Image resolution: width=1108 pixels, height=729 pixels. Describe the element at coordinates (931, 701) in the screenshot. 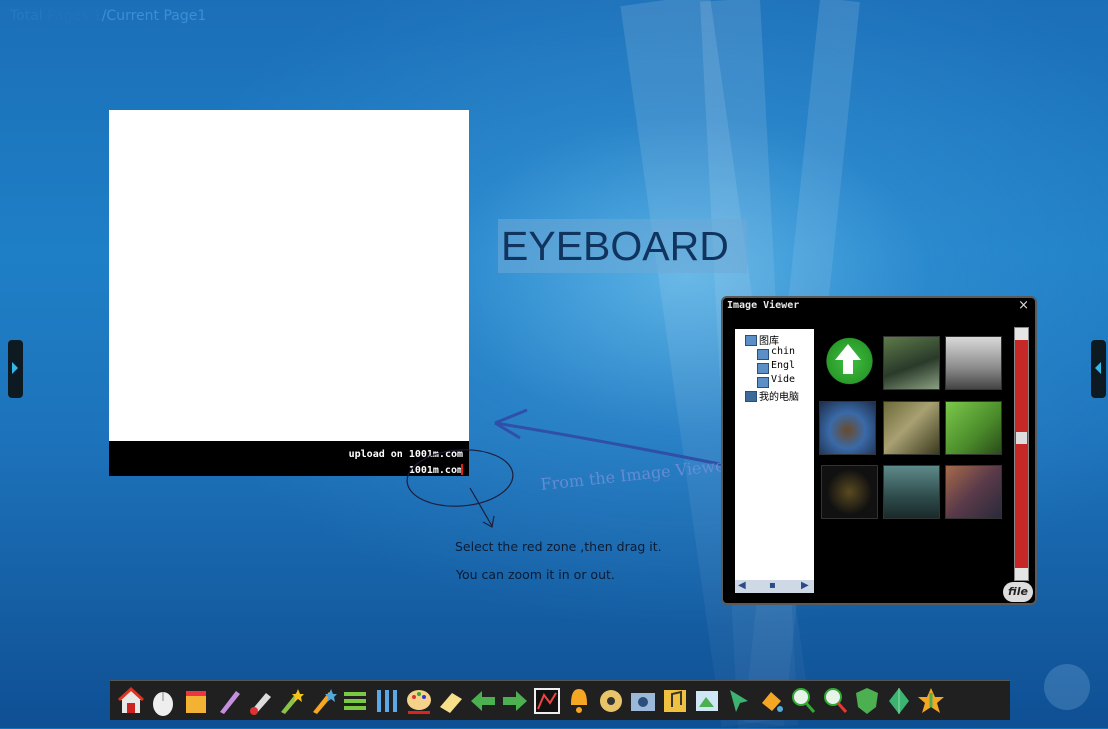

I see `star-icon` at that location.